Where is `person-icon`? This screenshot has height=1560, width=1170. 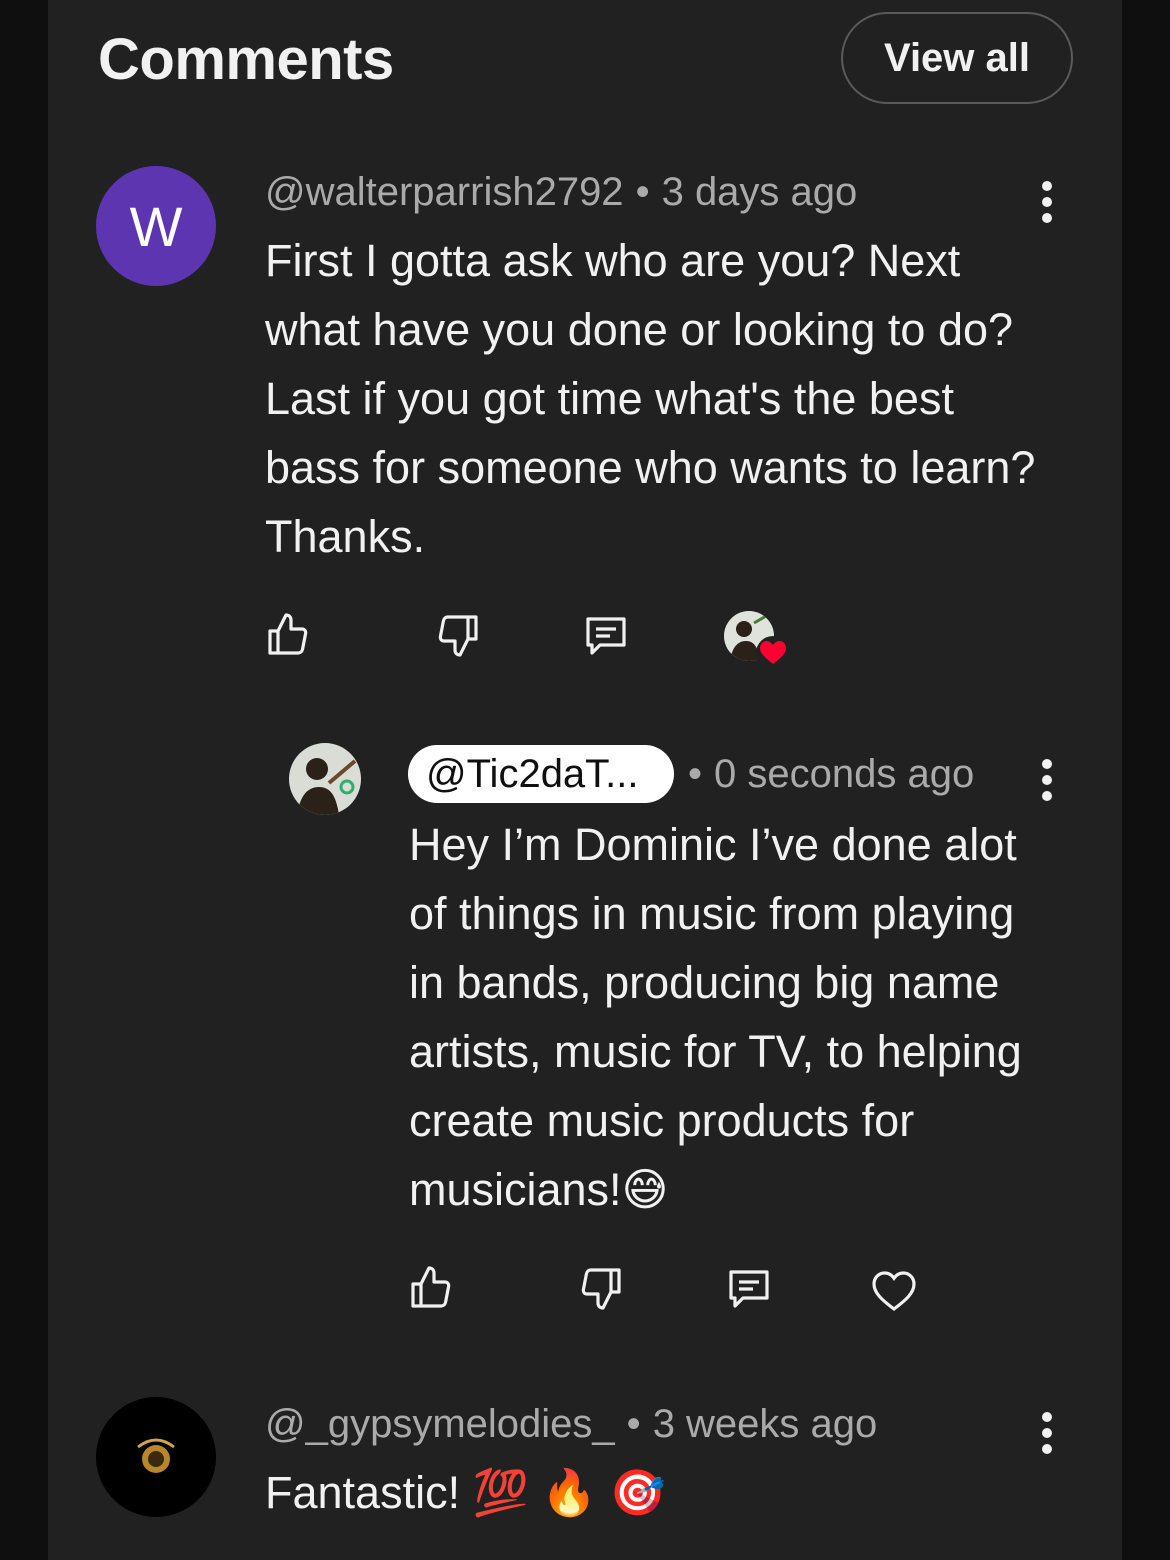
person-icon is located at coordinates (325, 779).